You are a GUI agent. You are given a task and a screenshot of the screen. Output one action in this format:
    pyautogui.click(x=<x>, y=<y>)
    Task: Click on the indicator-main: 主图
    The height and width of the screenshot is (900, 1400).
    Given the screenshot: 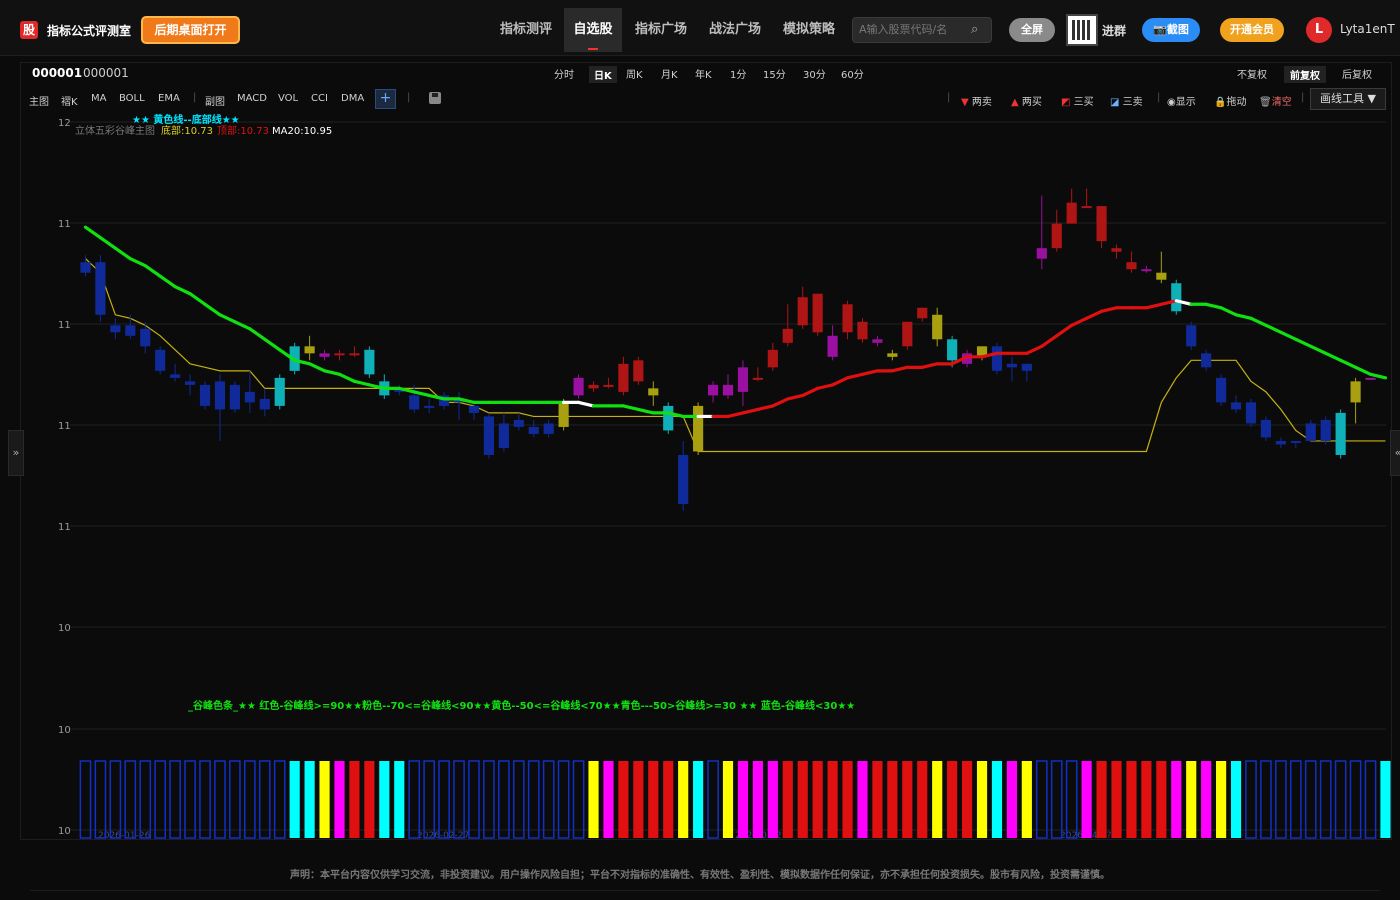 What is the action you would take?
    pyautogui.click(x=39, y=100)
    